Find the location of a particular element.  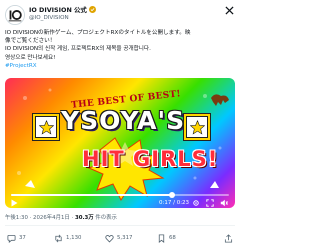

like-button: 5,317 is located at coordinates (118, 238).